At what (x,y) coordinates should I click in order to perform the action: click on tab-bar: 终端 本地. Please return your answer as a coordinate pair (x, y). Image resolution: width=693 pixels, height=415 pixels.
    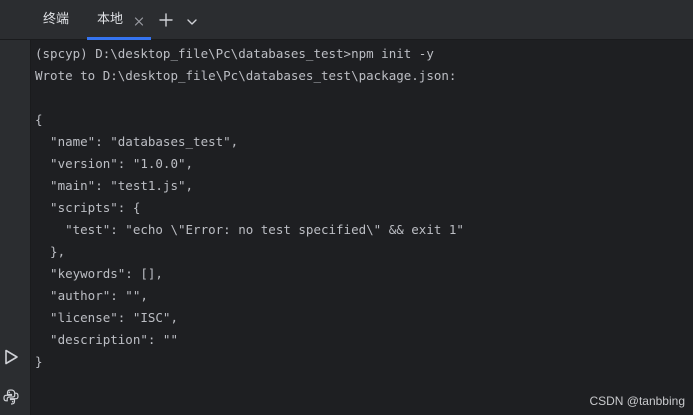
    Looking at the image, I should click on (346, 20).